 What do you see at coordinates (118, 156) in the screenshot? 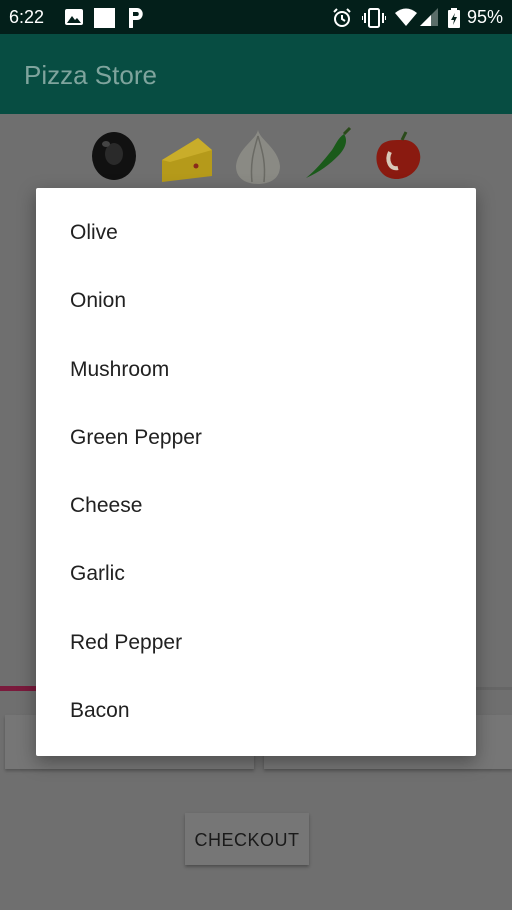
I see `olive-icon` at bounding box center [118, 156].